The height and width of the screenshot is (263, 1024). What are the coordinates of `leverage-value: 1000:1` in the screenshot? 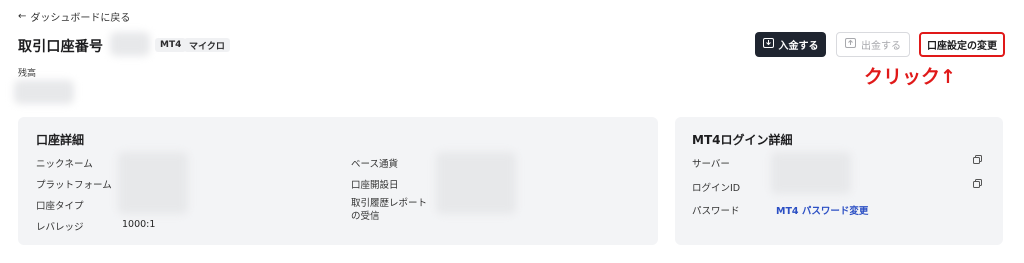 It's located at (139, 224).